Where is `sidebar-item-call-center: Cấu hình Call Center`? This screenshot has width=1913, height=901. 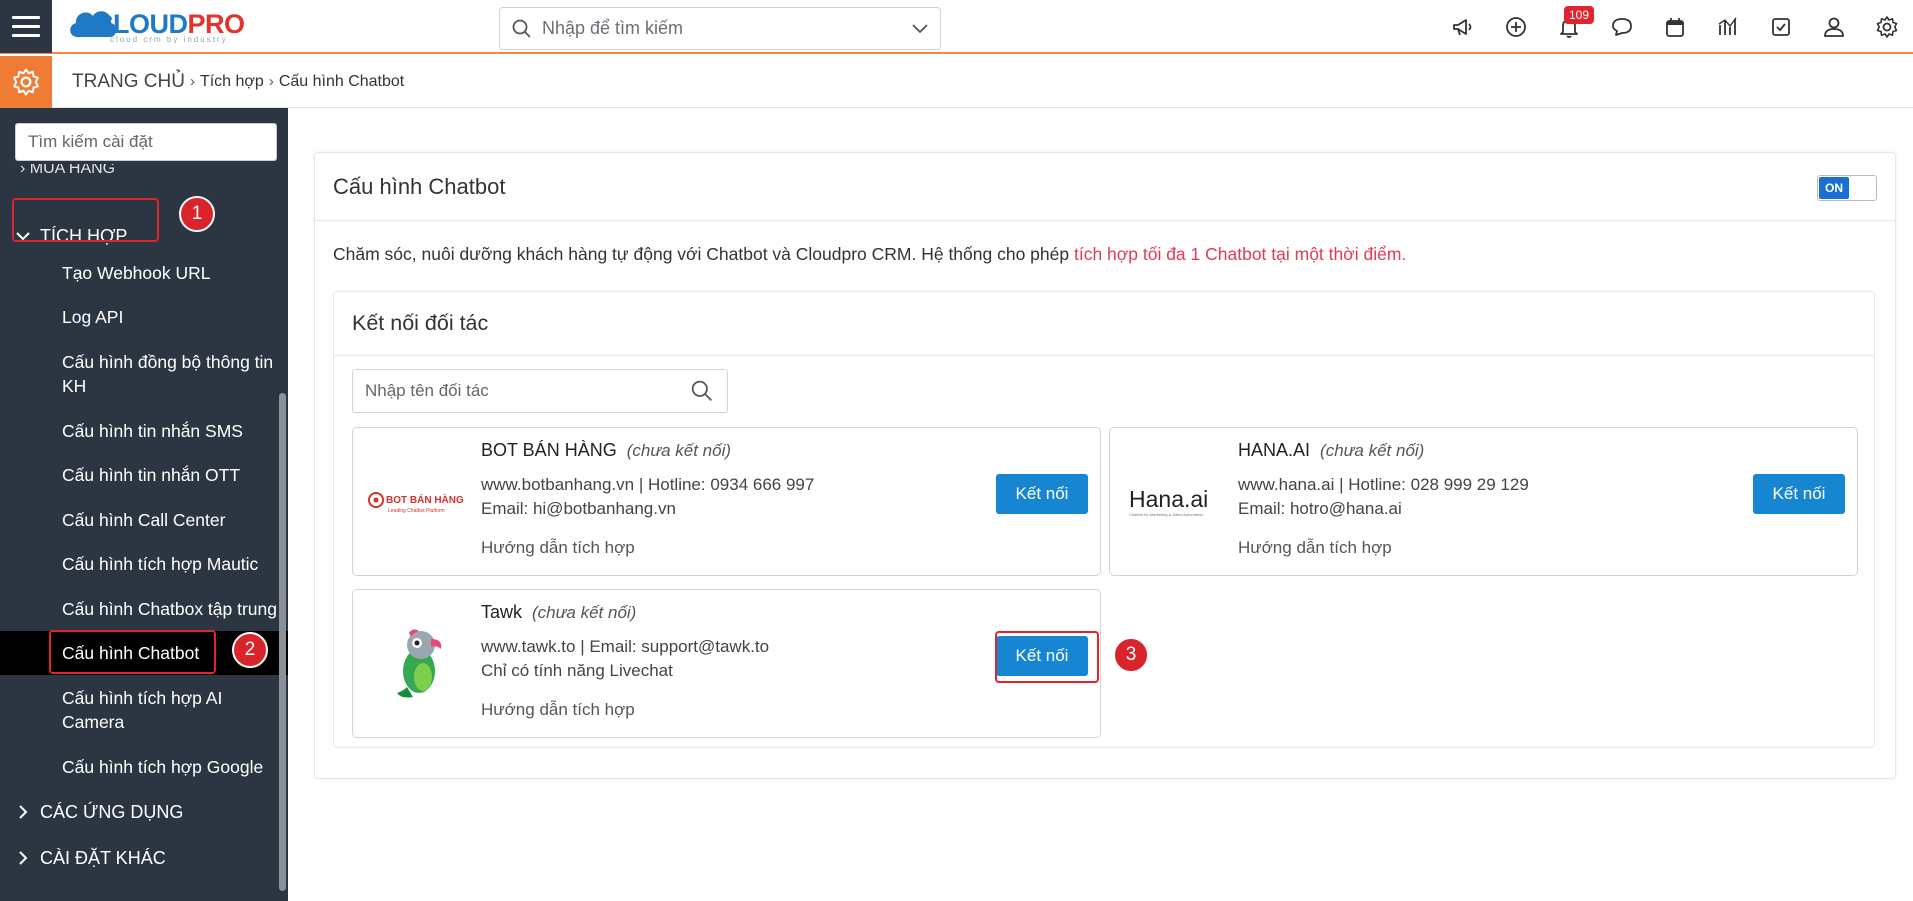 sidebar-item-call-center: Cấu hình Call Center is located at coordinates (172, 520).